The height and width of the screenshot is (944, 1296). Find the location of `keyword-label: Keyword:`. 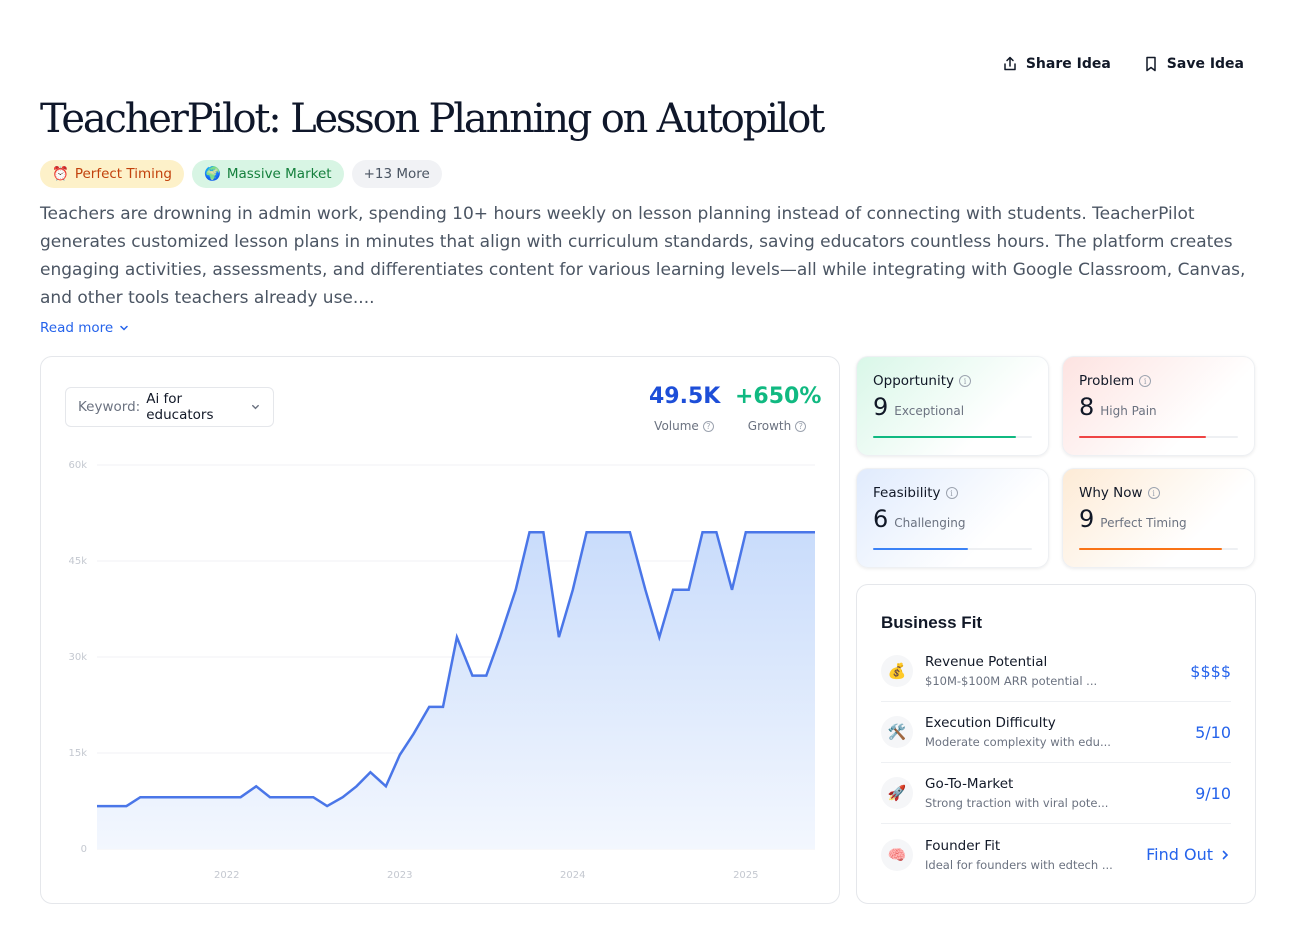

keyword-label: Keyword: is located at coordinates (109, 407).